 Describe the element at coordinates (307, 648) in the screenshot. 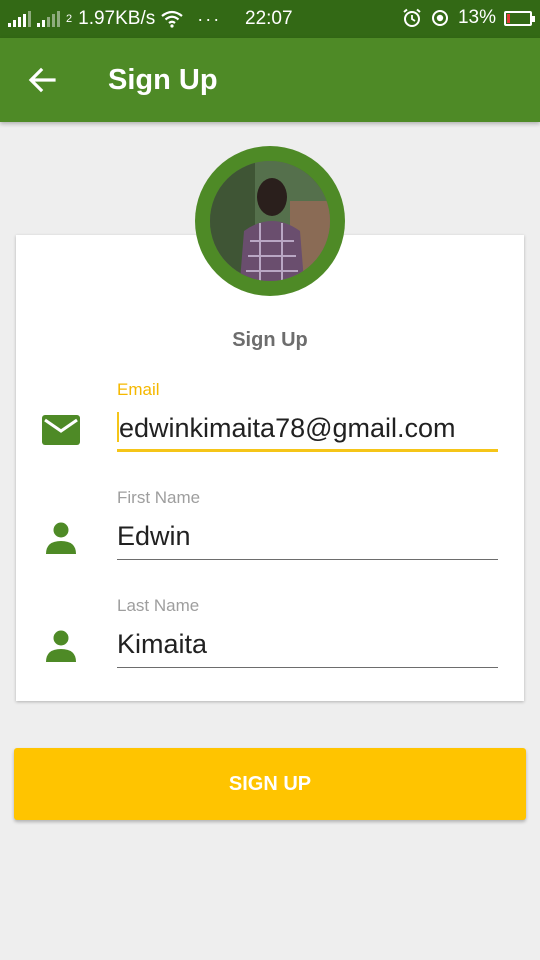

I see `last-name-input: Kimaita` at that location.